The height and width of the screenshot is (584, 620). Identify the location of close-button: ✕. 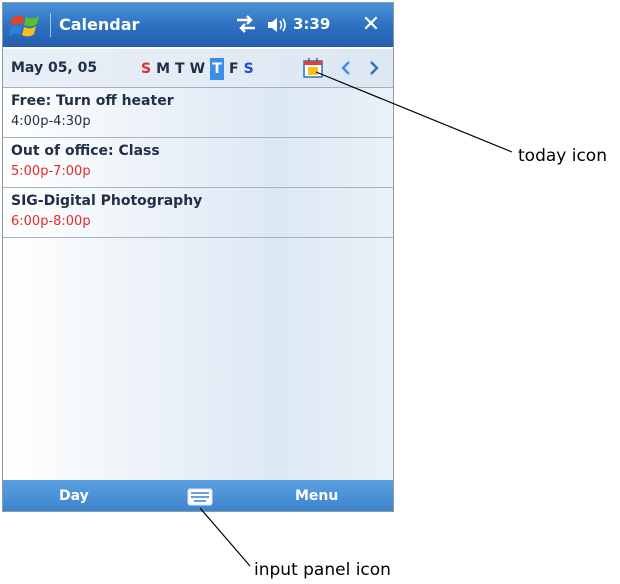
(371, 25).